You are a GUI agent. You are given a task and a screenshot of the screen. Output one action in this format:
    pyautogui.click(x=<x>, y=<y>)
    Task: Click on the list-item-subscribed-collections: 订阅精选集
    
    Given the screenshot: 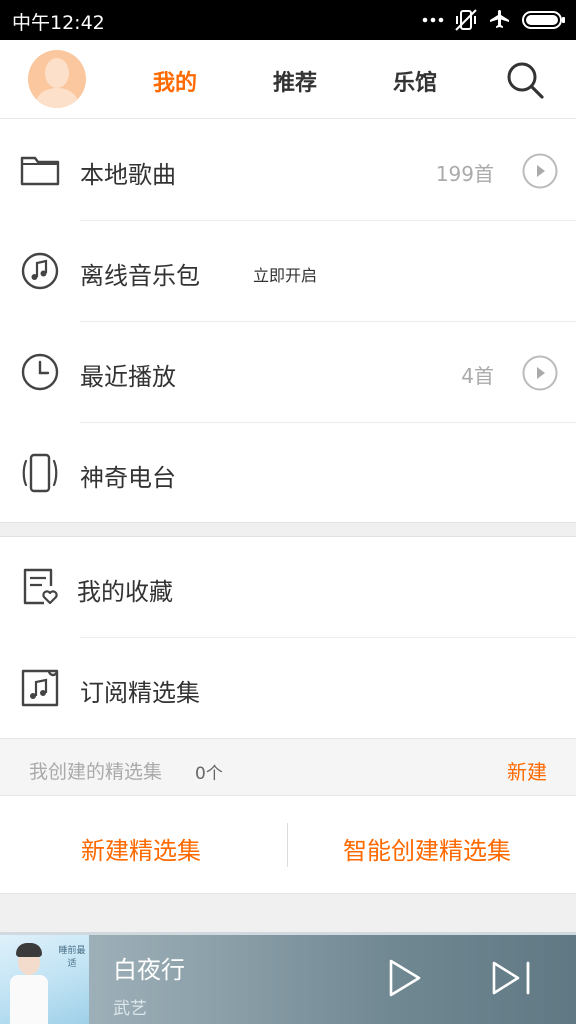 What is the action you would take?
    pyautogui.click(x=288, y=688)
    